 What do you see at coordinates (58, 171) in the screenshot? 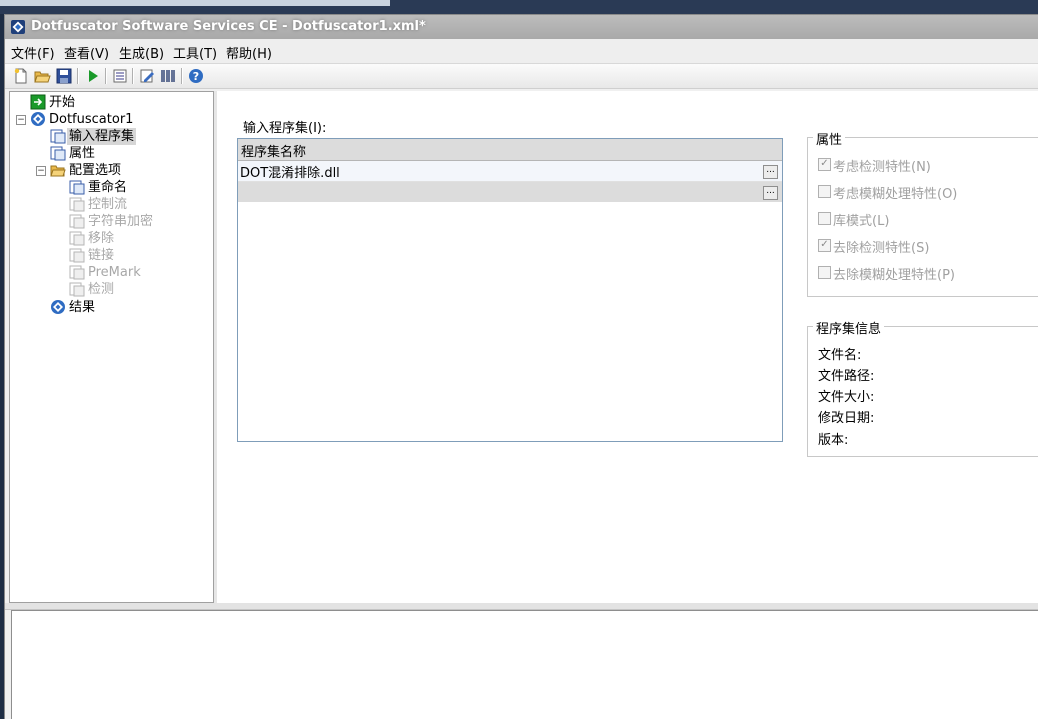
I see `folder-icon` at bounding box center [58, 171].